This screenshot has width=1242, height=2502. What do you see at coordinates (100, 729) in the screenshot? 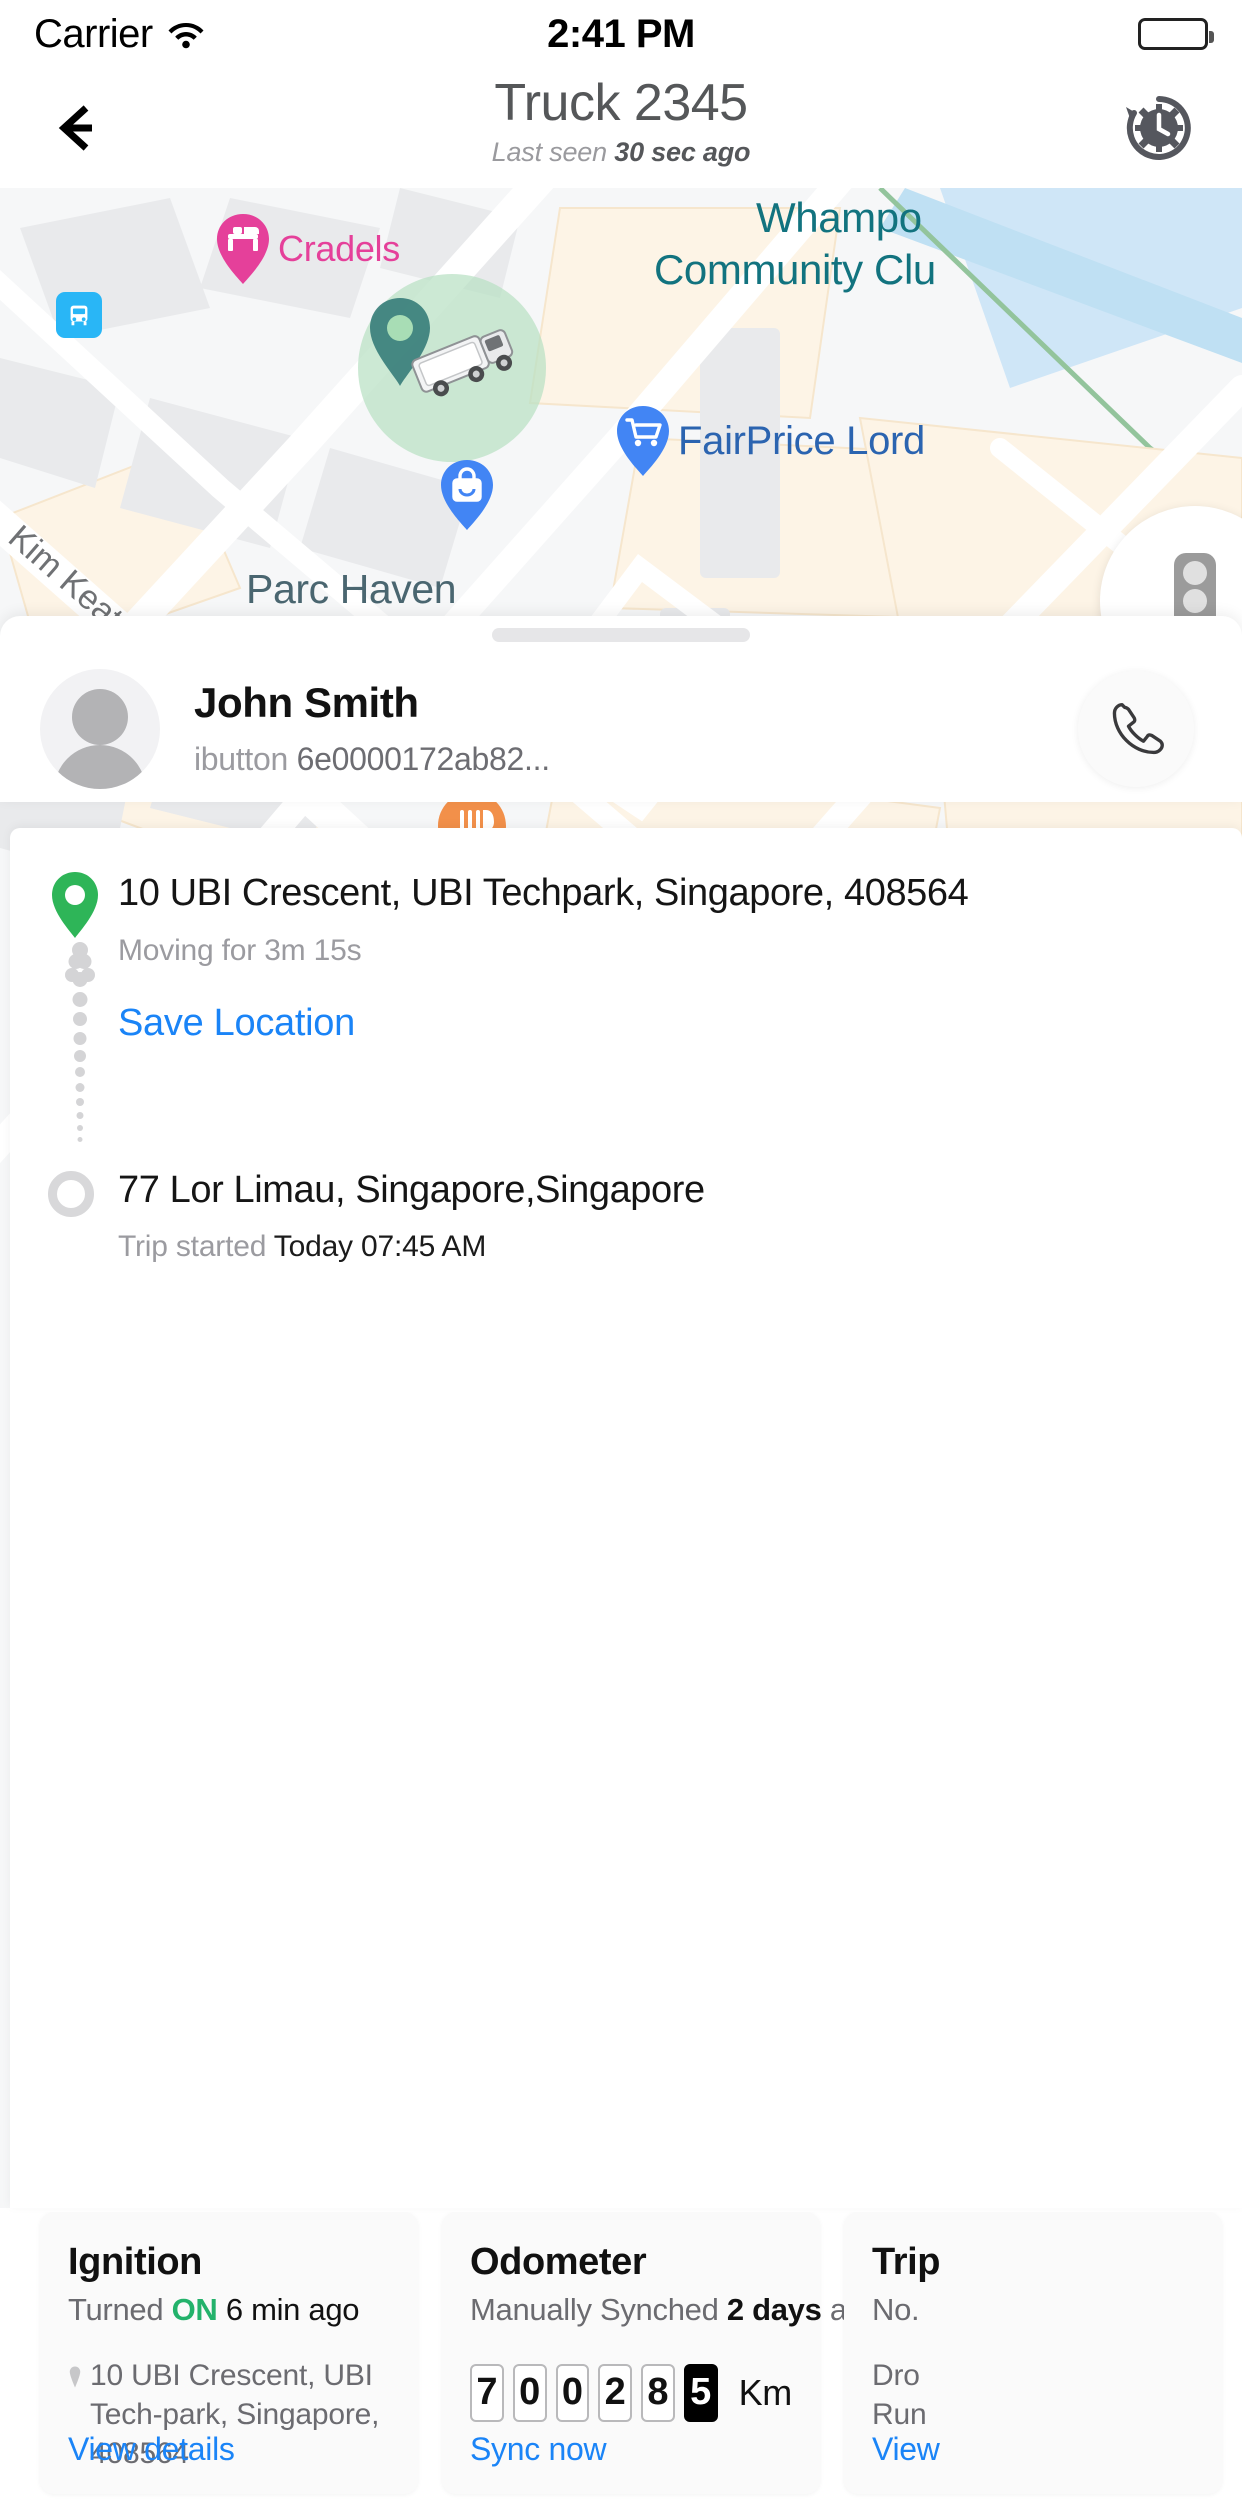
I see `avatar-placeholder-icon` at bounding box center [100, 729].